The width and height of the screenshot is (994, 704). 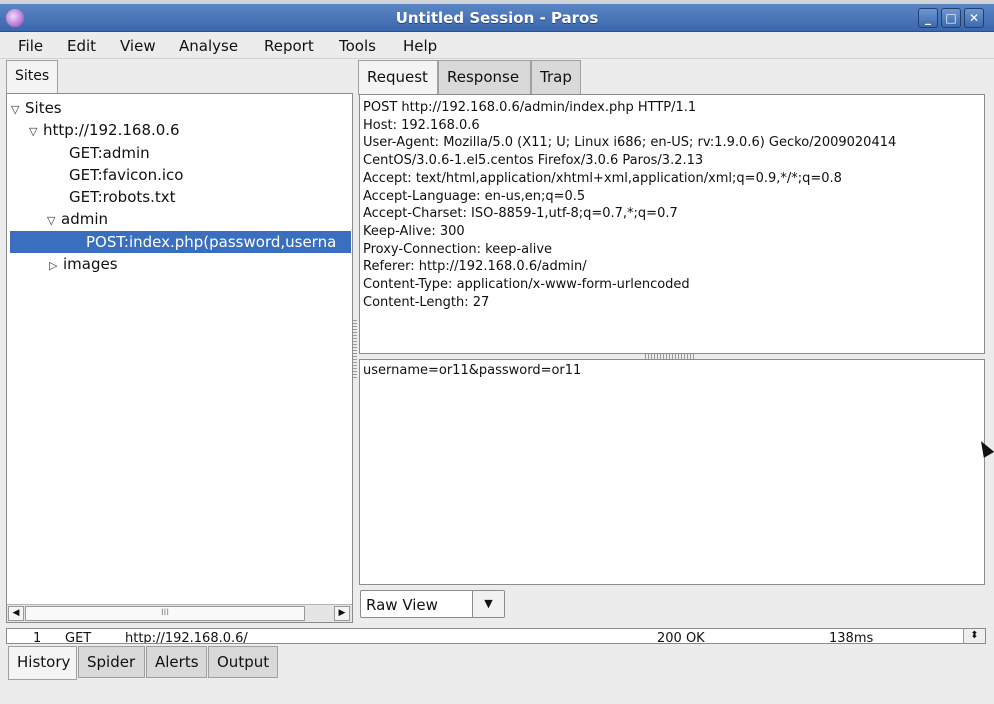 What do you see at coordinates (37, 637) in the screenshot?
I see `history-row-index: 1` at bounding box center [37, 637].